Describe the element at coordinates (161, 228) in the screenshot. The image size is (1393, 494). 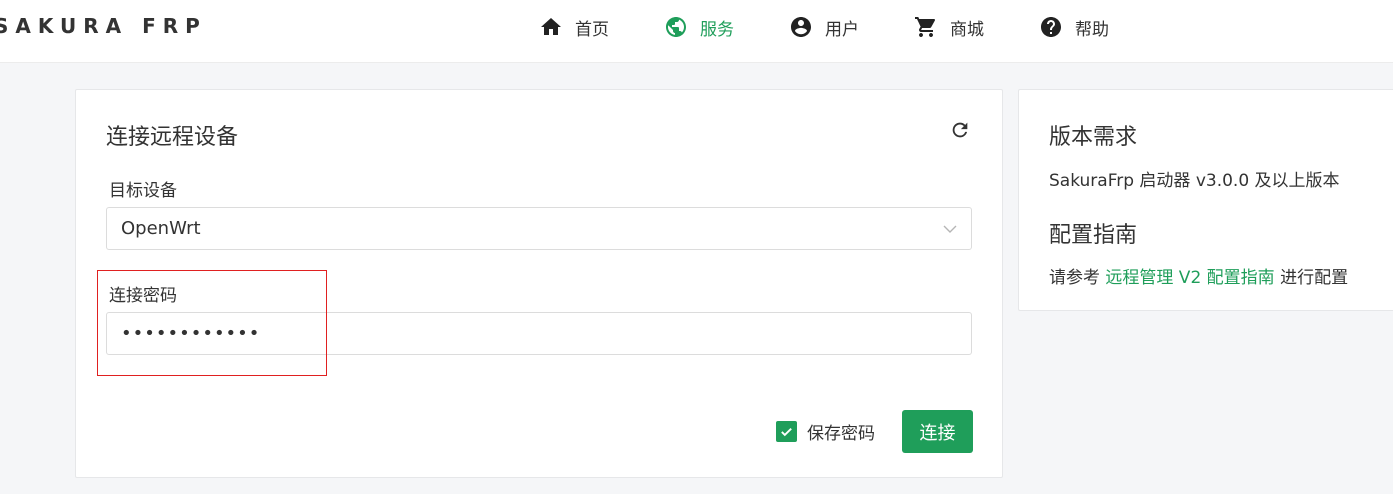
I see `device-select-value: OpenWrt` at that location.